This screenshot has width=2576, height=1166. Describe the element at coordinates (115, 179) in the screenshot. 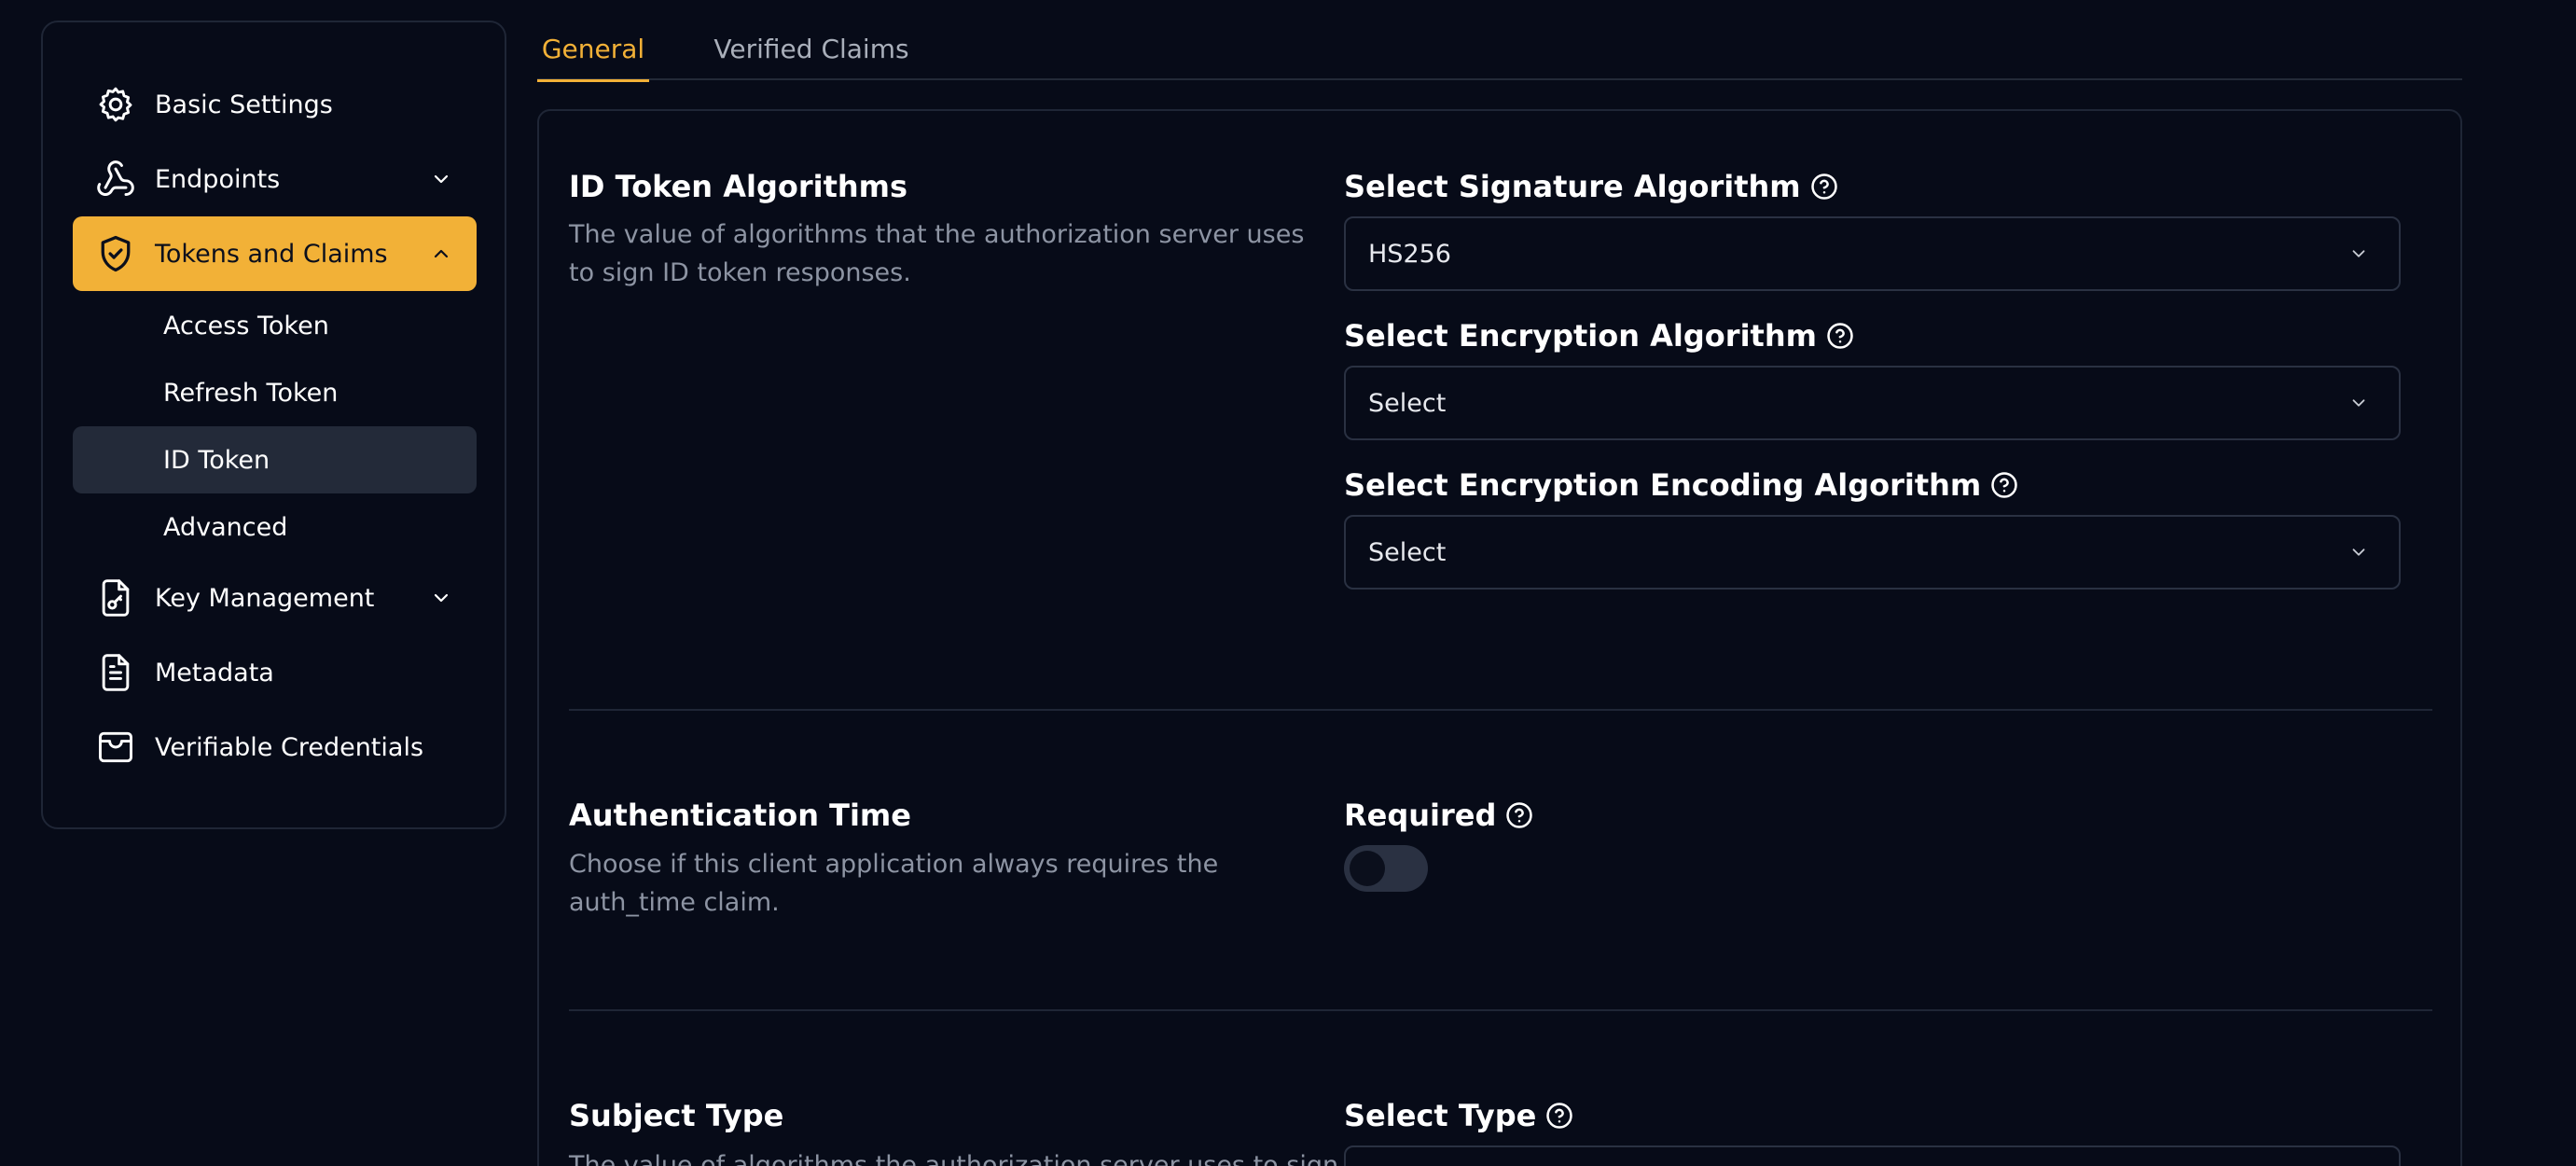

I see `webhook-icon` at that location.